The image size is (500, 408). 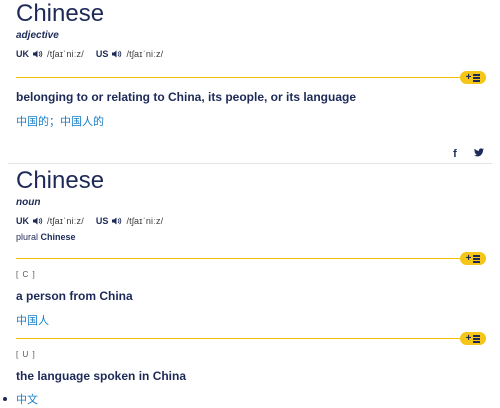 What do you see at coordinates (455, 154) in the screenshot?
I see `facebook-icon: f` at bounding box center [455, 154].